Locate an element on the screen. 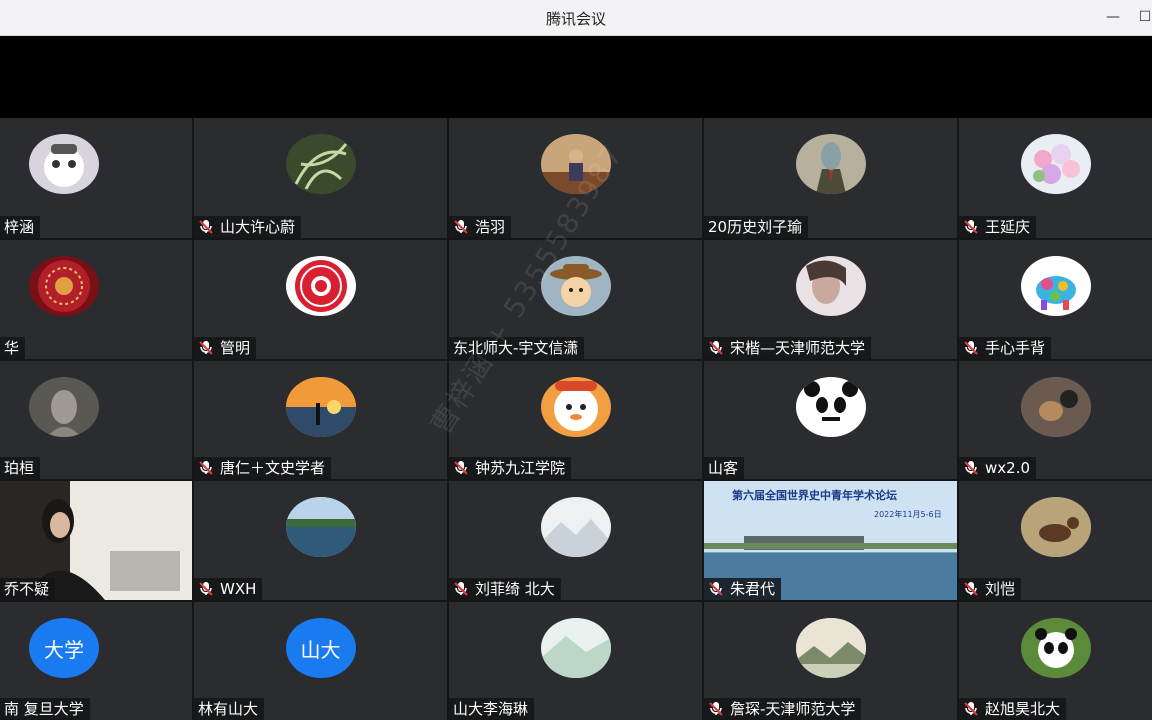 The image size is (1152, 720). shared-screen-area is located at coordinates (576, 77).